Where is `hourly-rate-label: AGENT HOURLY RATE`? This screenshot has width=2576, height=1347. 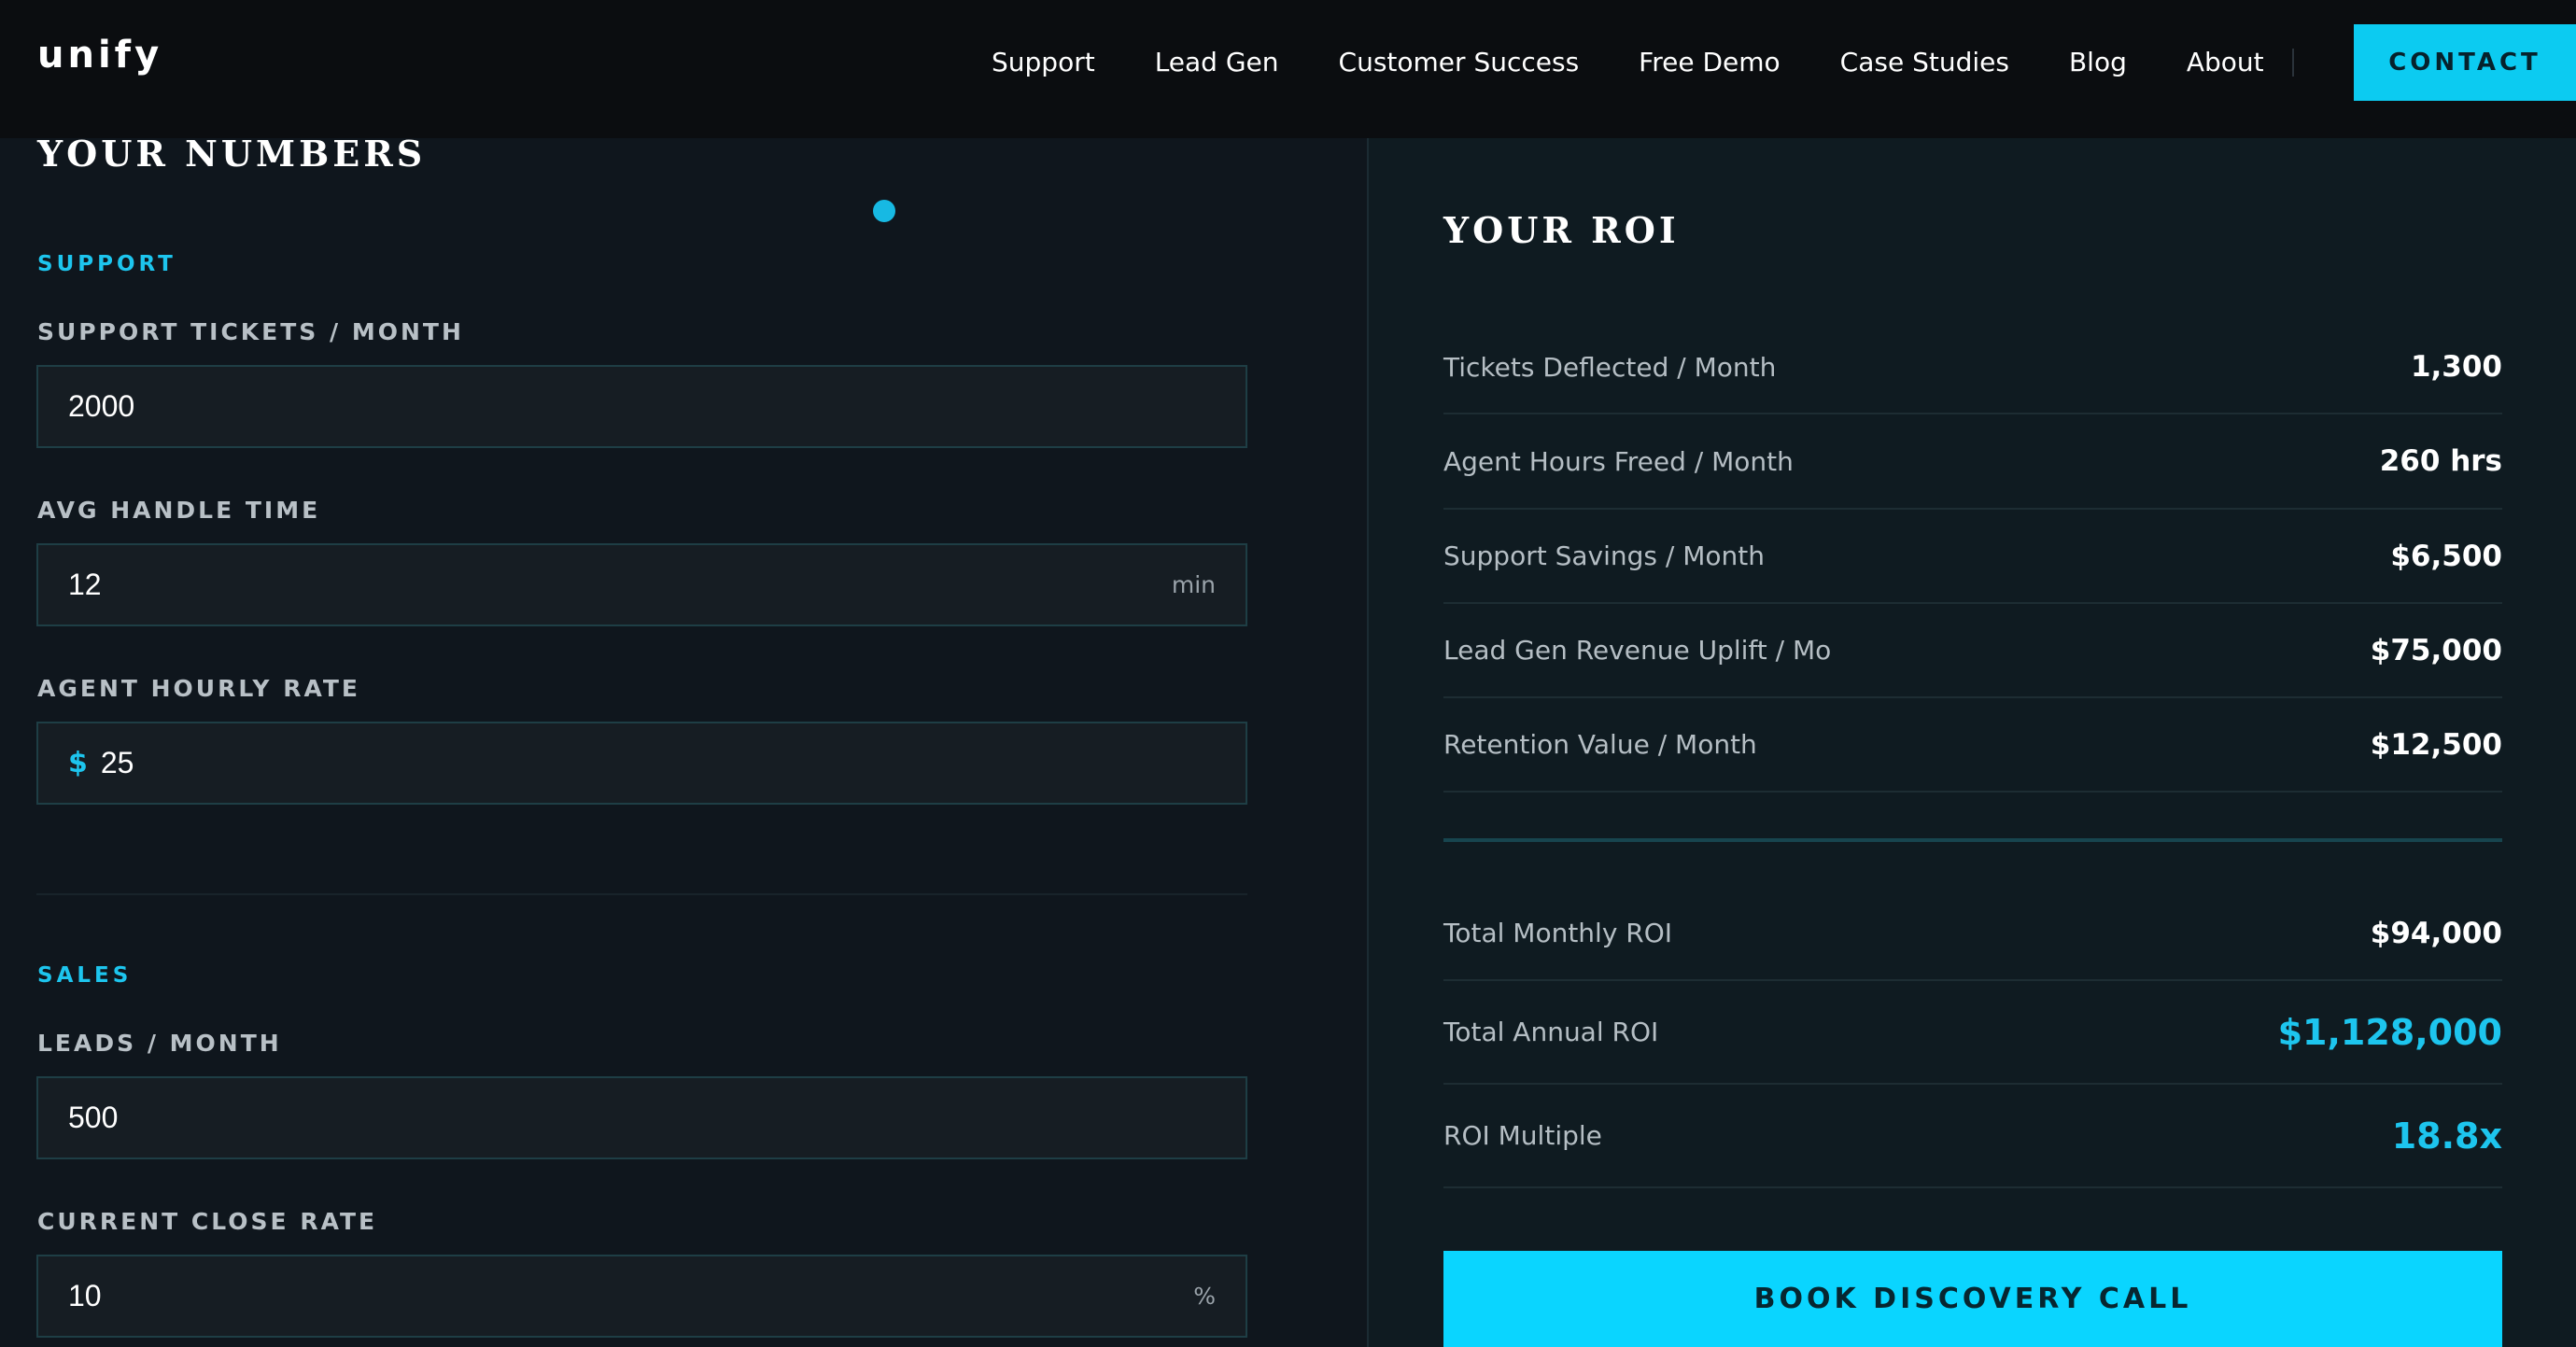
hourly-rate-label: AGENT HOURLY RATE is located at coordinates (198, 689).